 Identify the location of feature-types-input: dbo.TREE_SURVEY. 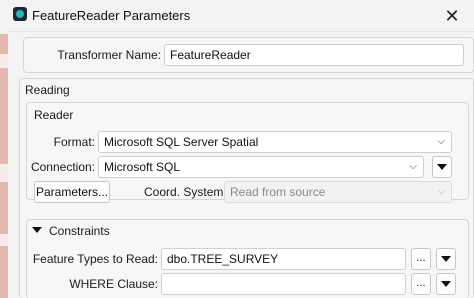
(283, 259).